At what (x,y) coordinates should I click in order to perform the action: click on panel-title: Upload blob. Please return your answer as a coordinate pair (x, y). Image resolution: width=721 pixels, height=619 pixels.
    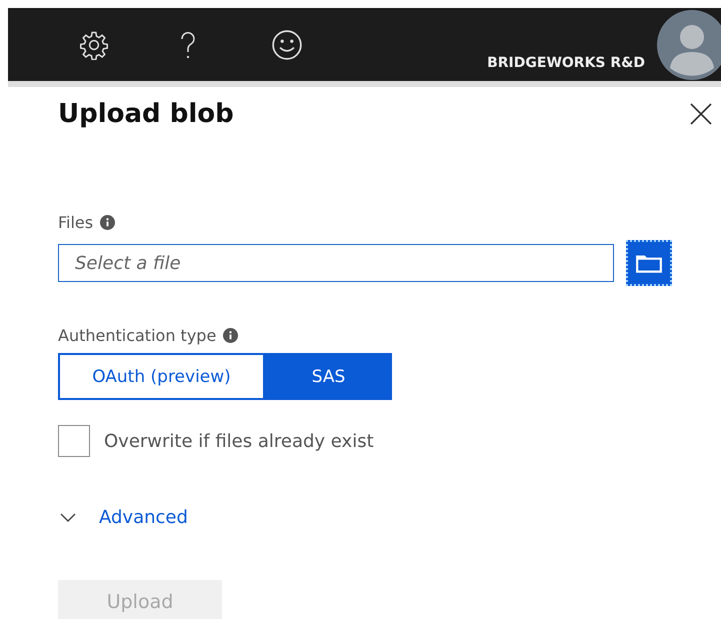
    Looking at the image, I should click on (146, 114).